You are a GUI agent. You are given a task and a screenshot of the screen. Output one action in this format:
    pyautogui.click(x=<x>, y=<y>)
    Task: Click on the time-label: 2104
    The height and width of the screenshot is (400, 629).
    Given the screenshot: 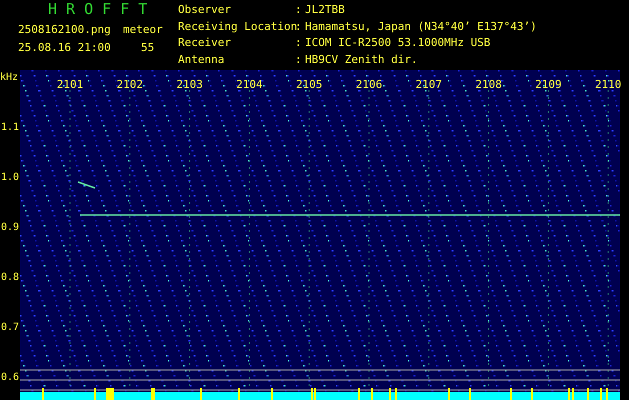 What is the action you would take?
    pyautogui.click(x=249, y=84)
    